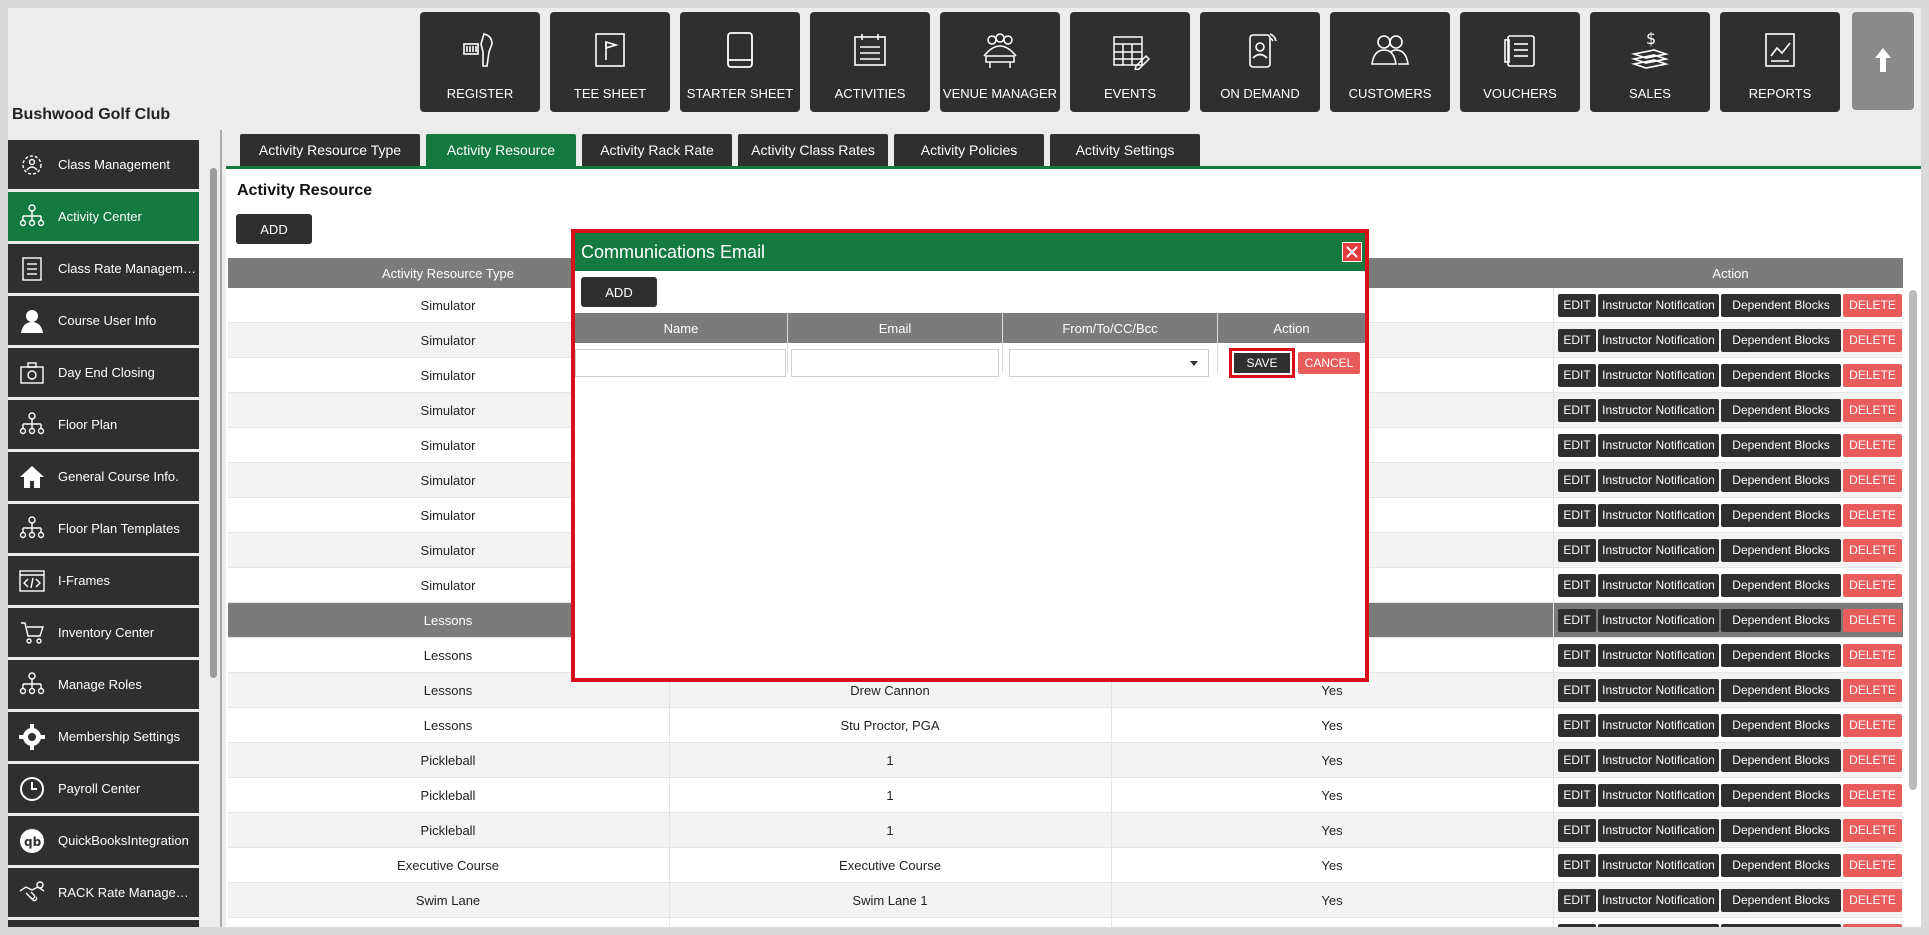  What do you see at coordinates (330, 150) in the screenshot?
I see `tab-activity-resource-type: Activity Resource Type` at bounding box center [330, 150].